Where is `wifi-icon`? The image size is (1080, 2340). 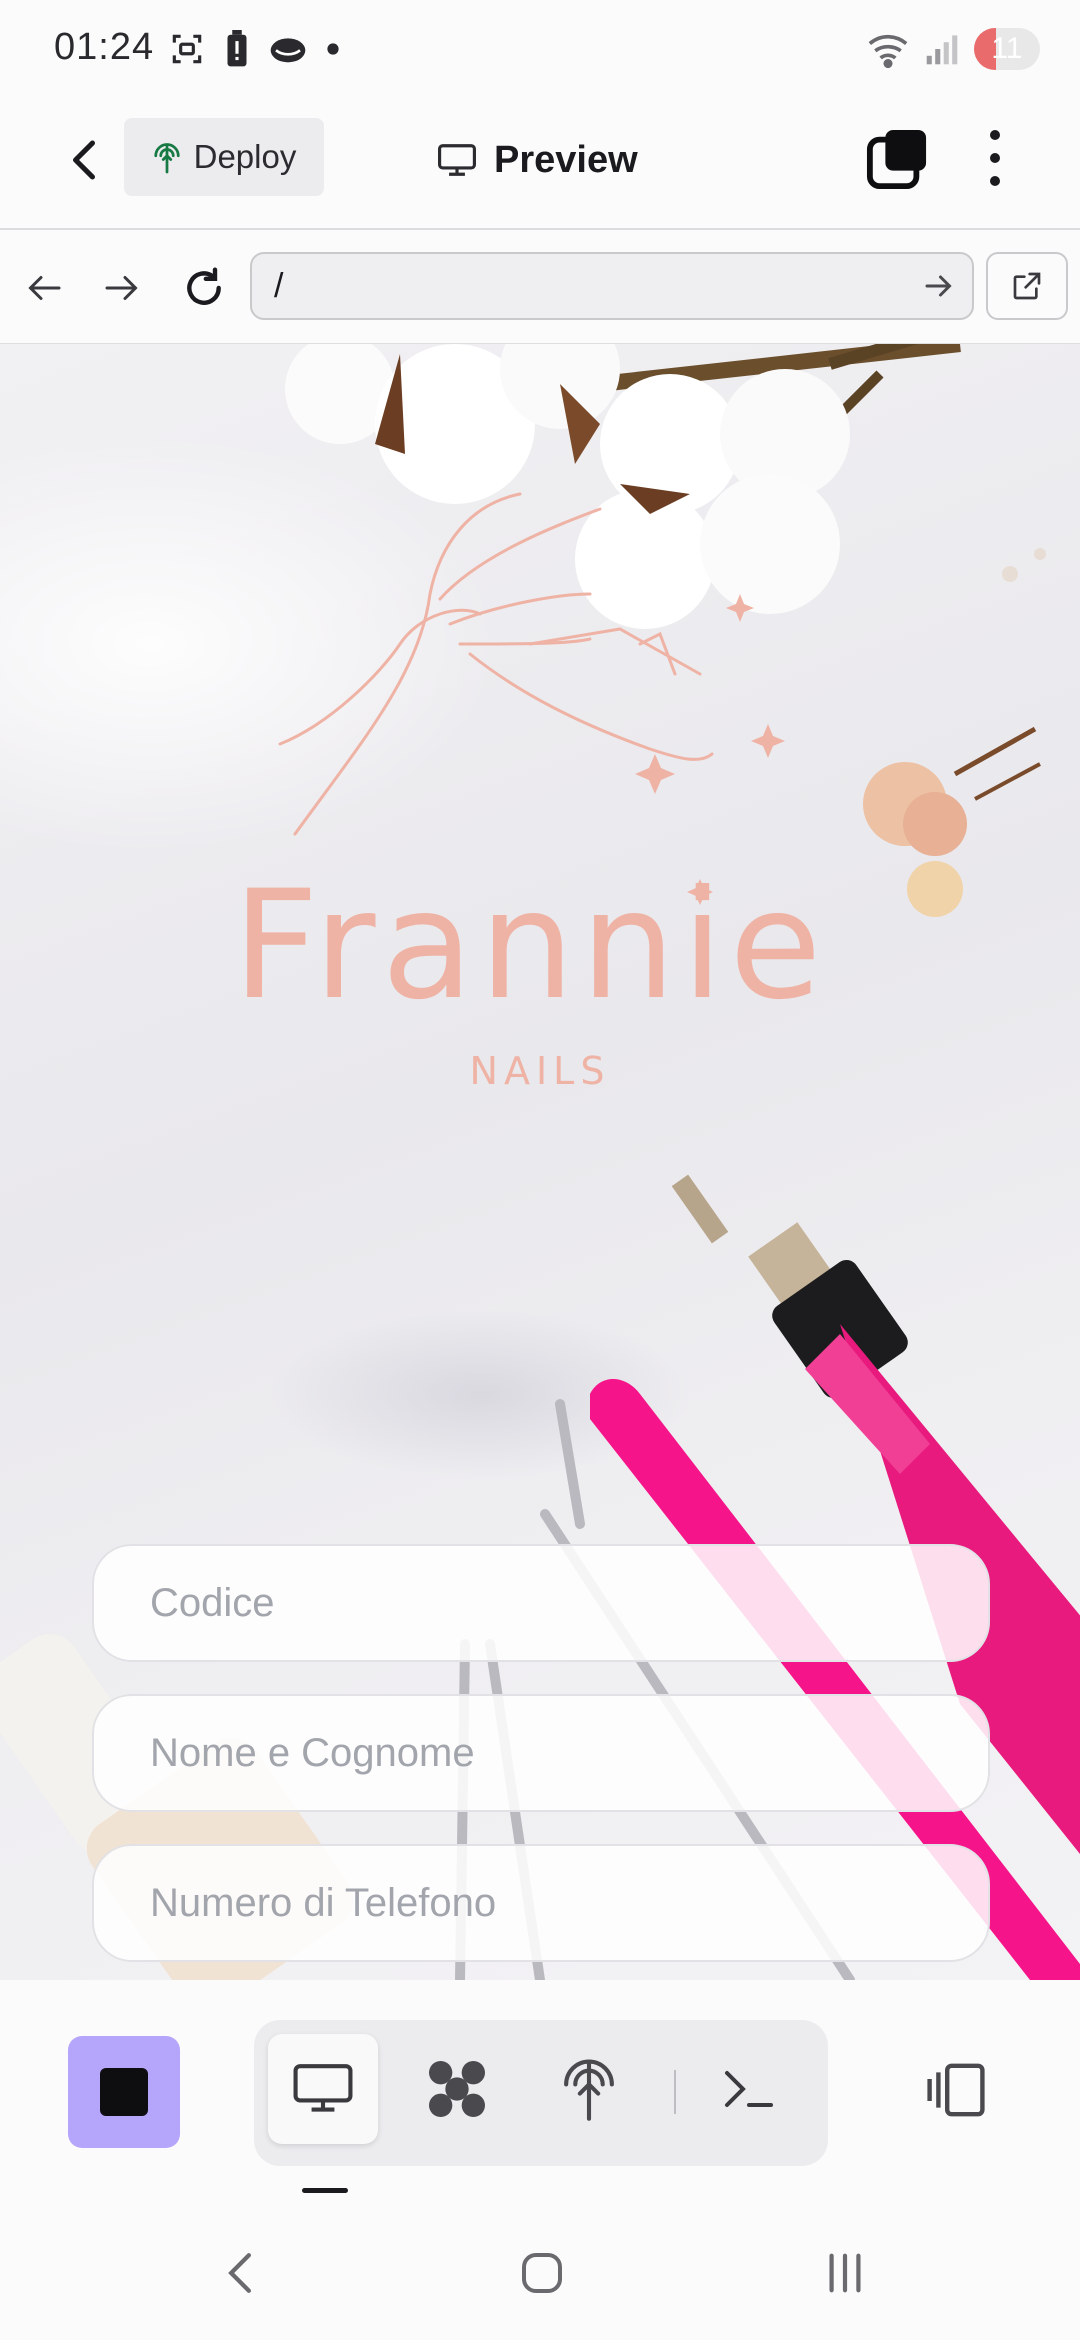
wifi-icon is located at coordinates (888, 51).